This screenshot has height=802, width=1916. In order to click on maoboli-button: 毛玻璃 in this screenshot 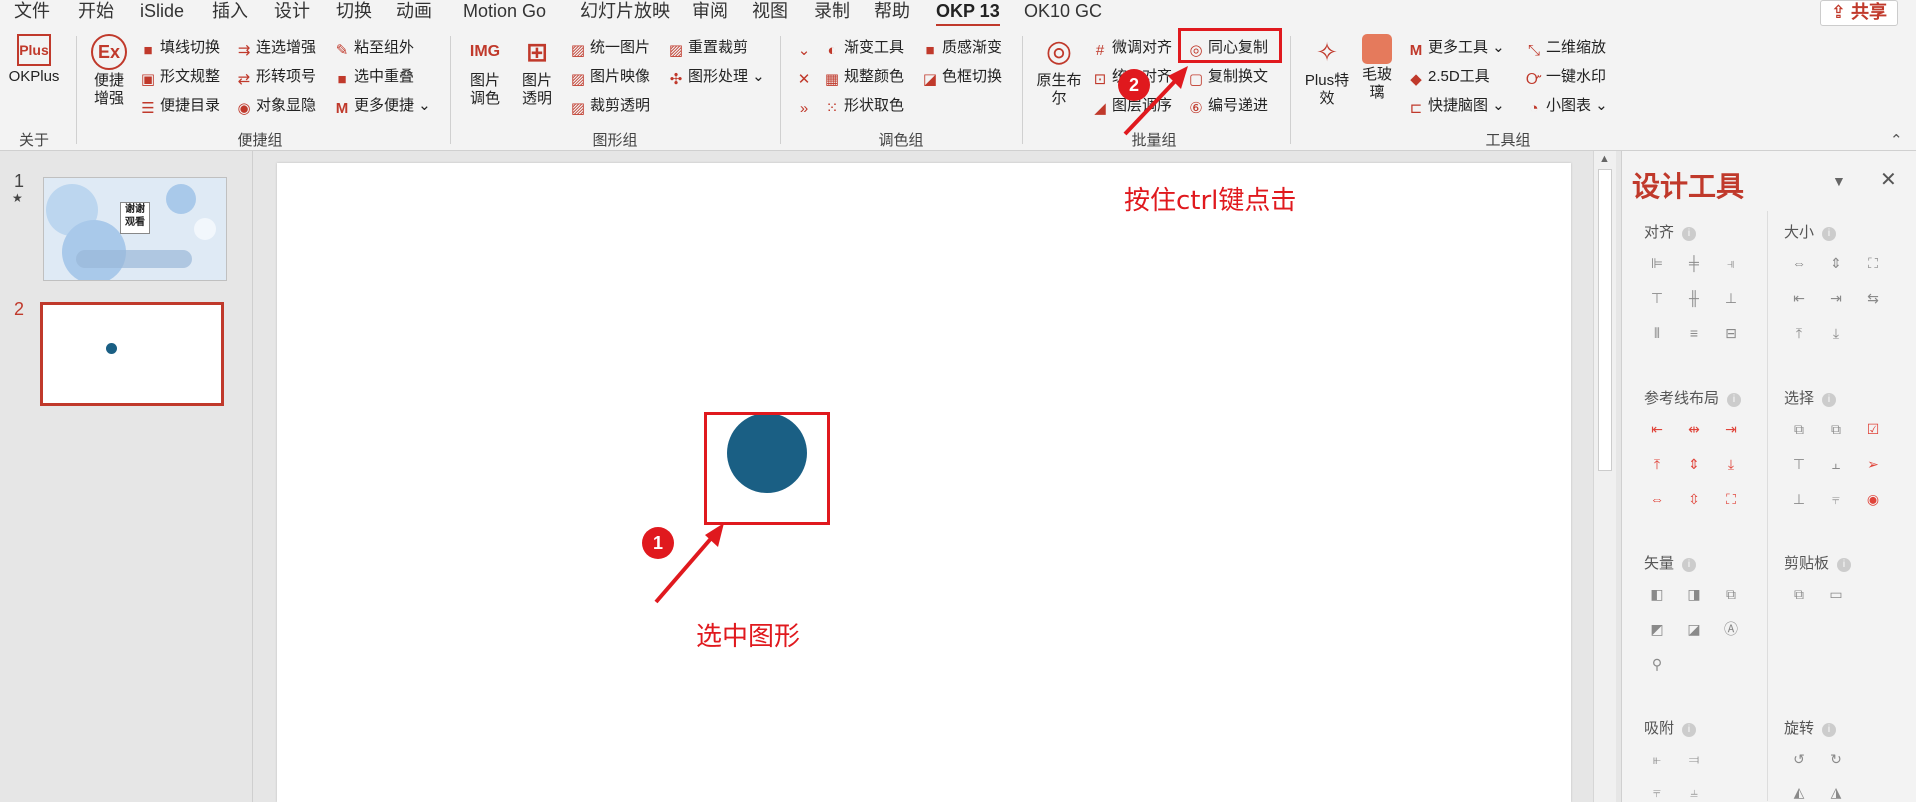, I will do `click(1377, 68)`.